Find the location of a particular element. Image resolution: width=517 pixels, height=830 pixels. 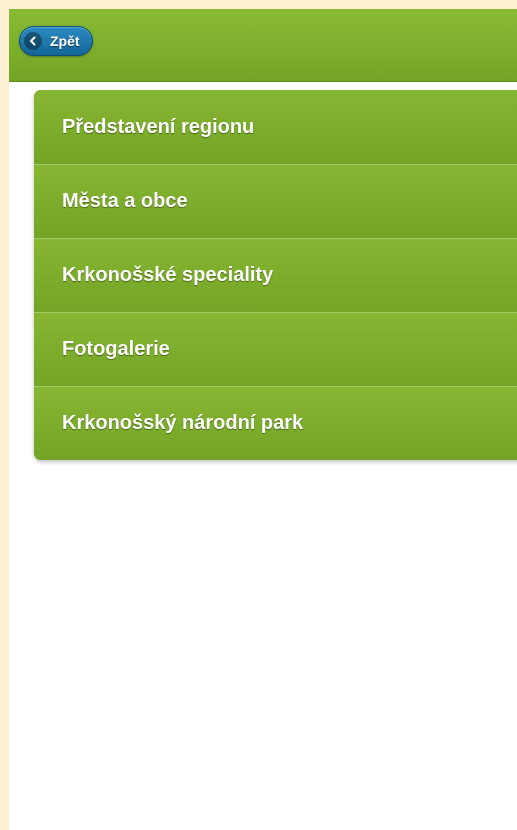

menu-item-mesta-a-obce: Města a obce is located at coordinates (275, 201).